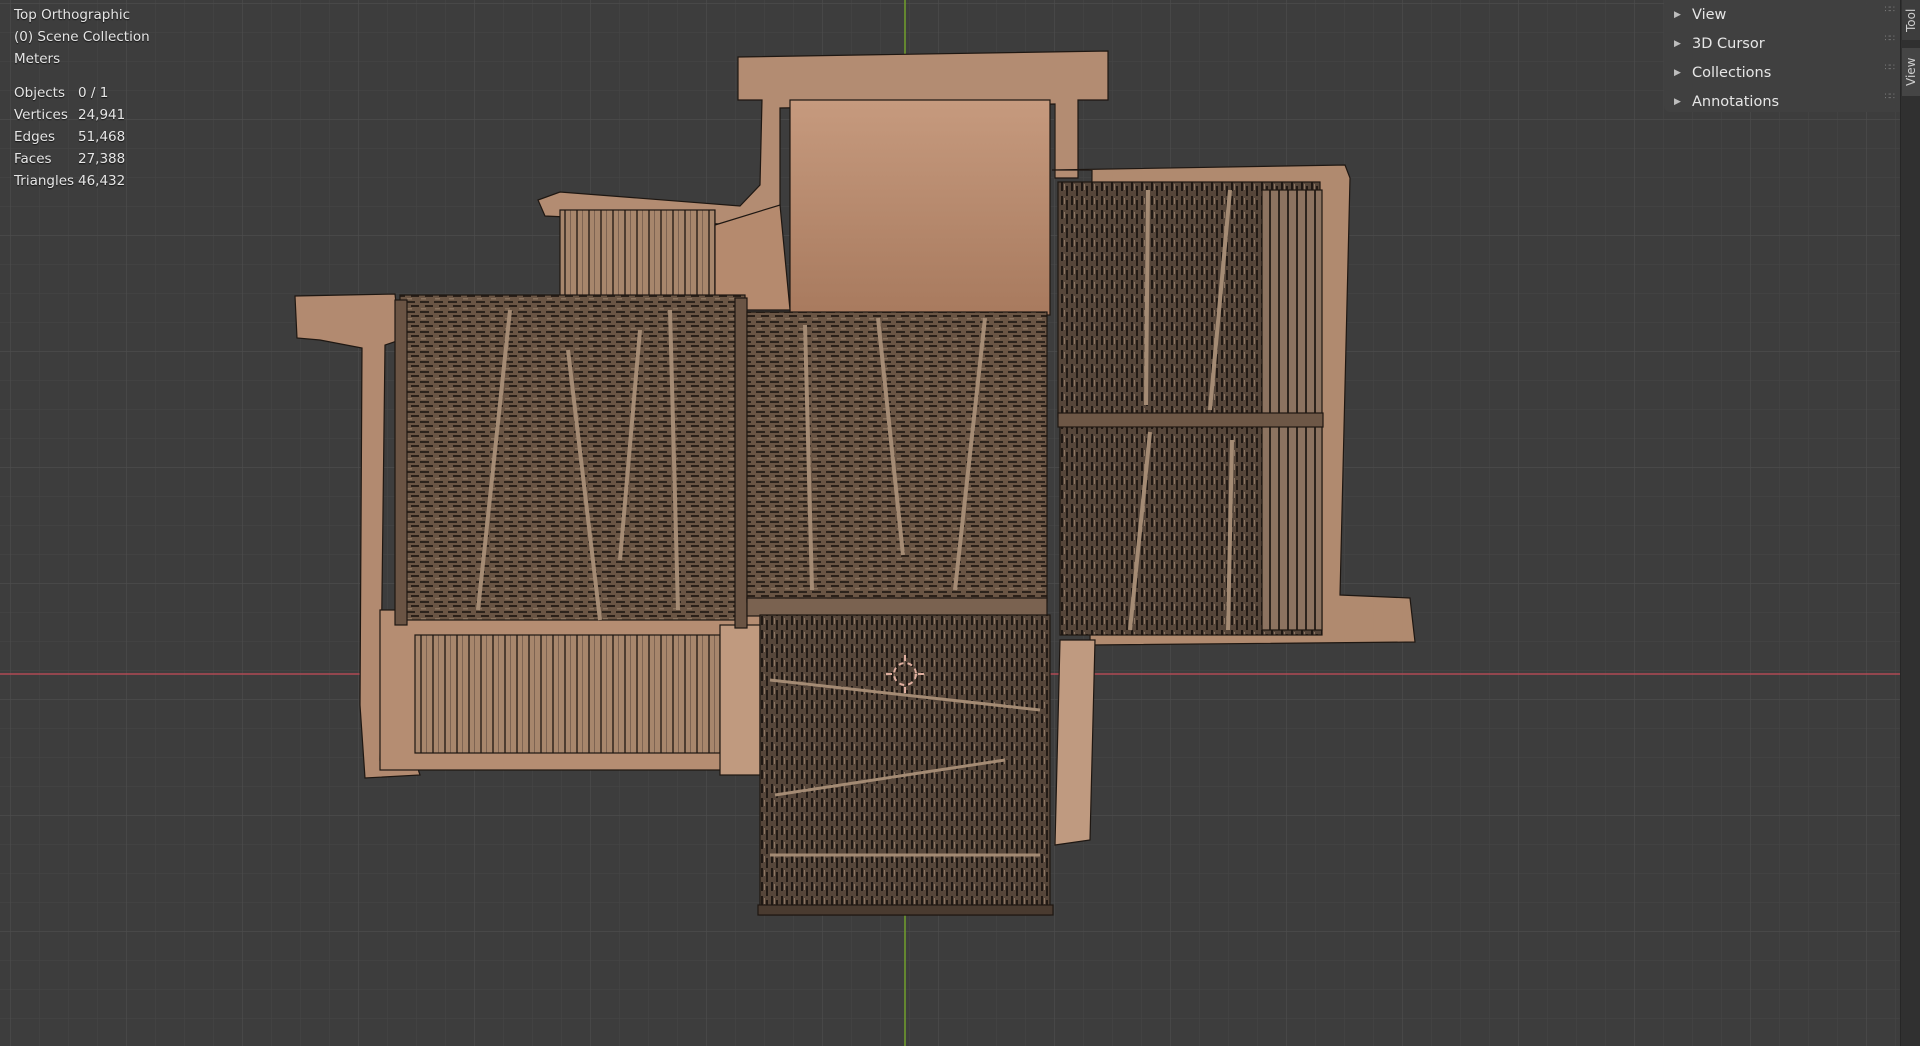  Describe the element at coordinates (1732, 72) in the screenshot. I see `panel-label: Collections` at that location.